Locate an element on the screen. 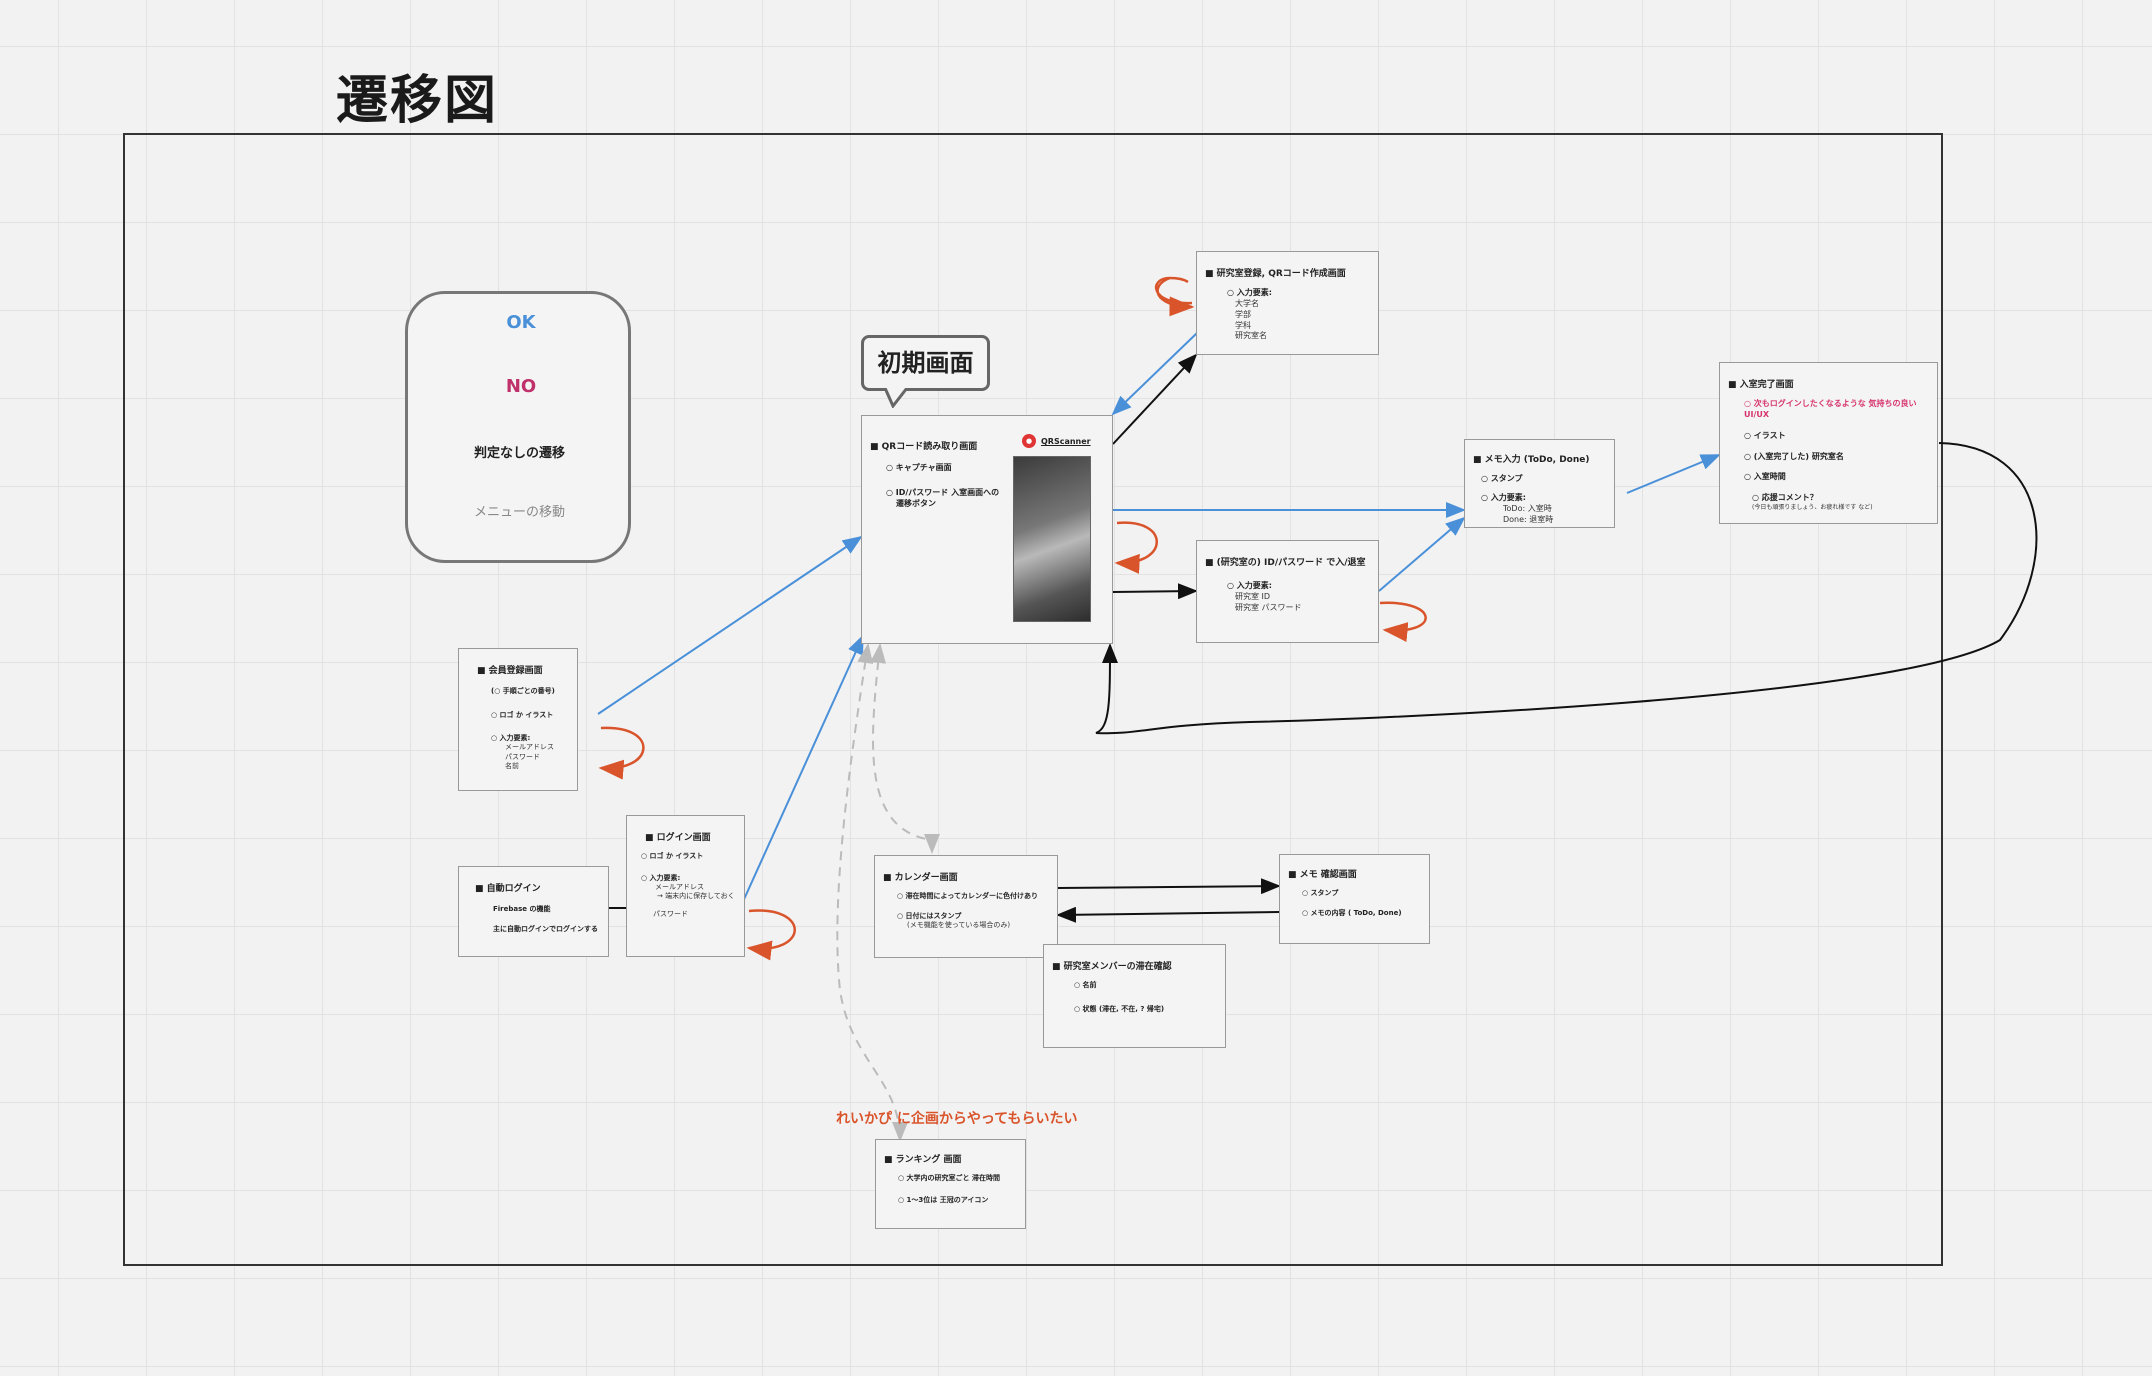 The height and width of the screenshot is (1376, 2152). legend-menu-label: メニューの移動 is located at coordinates (520, 512).